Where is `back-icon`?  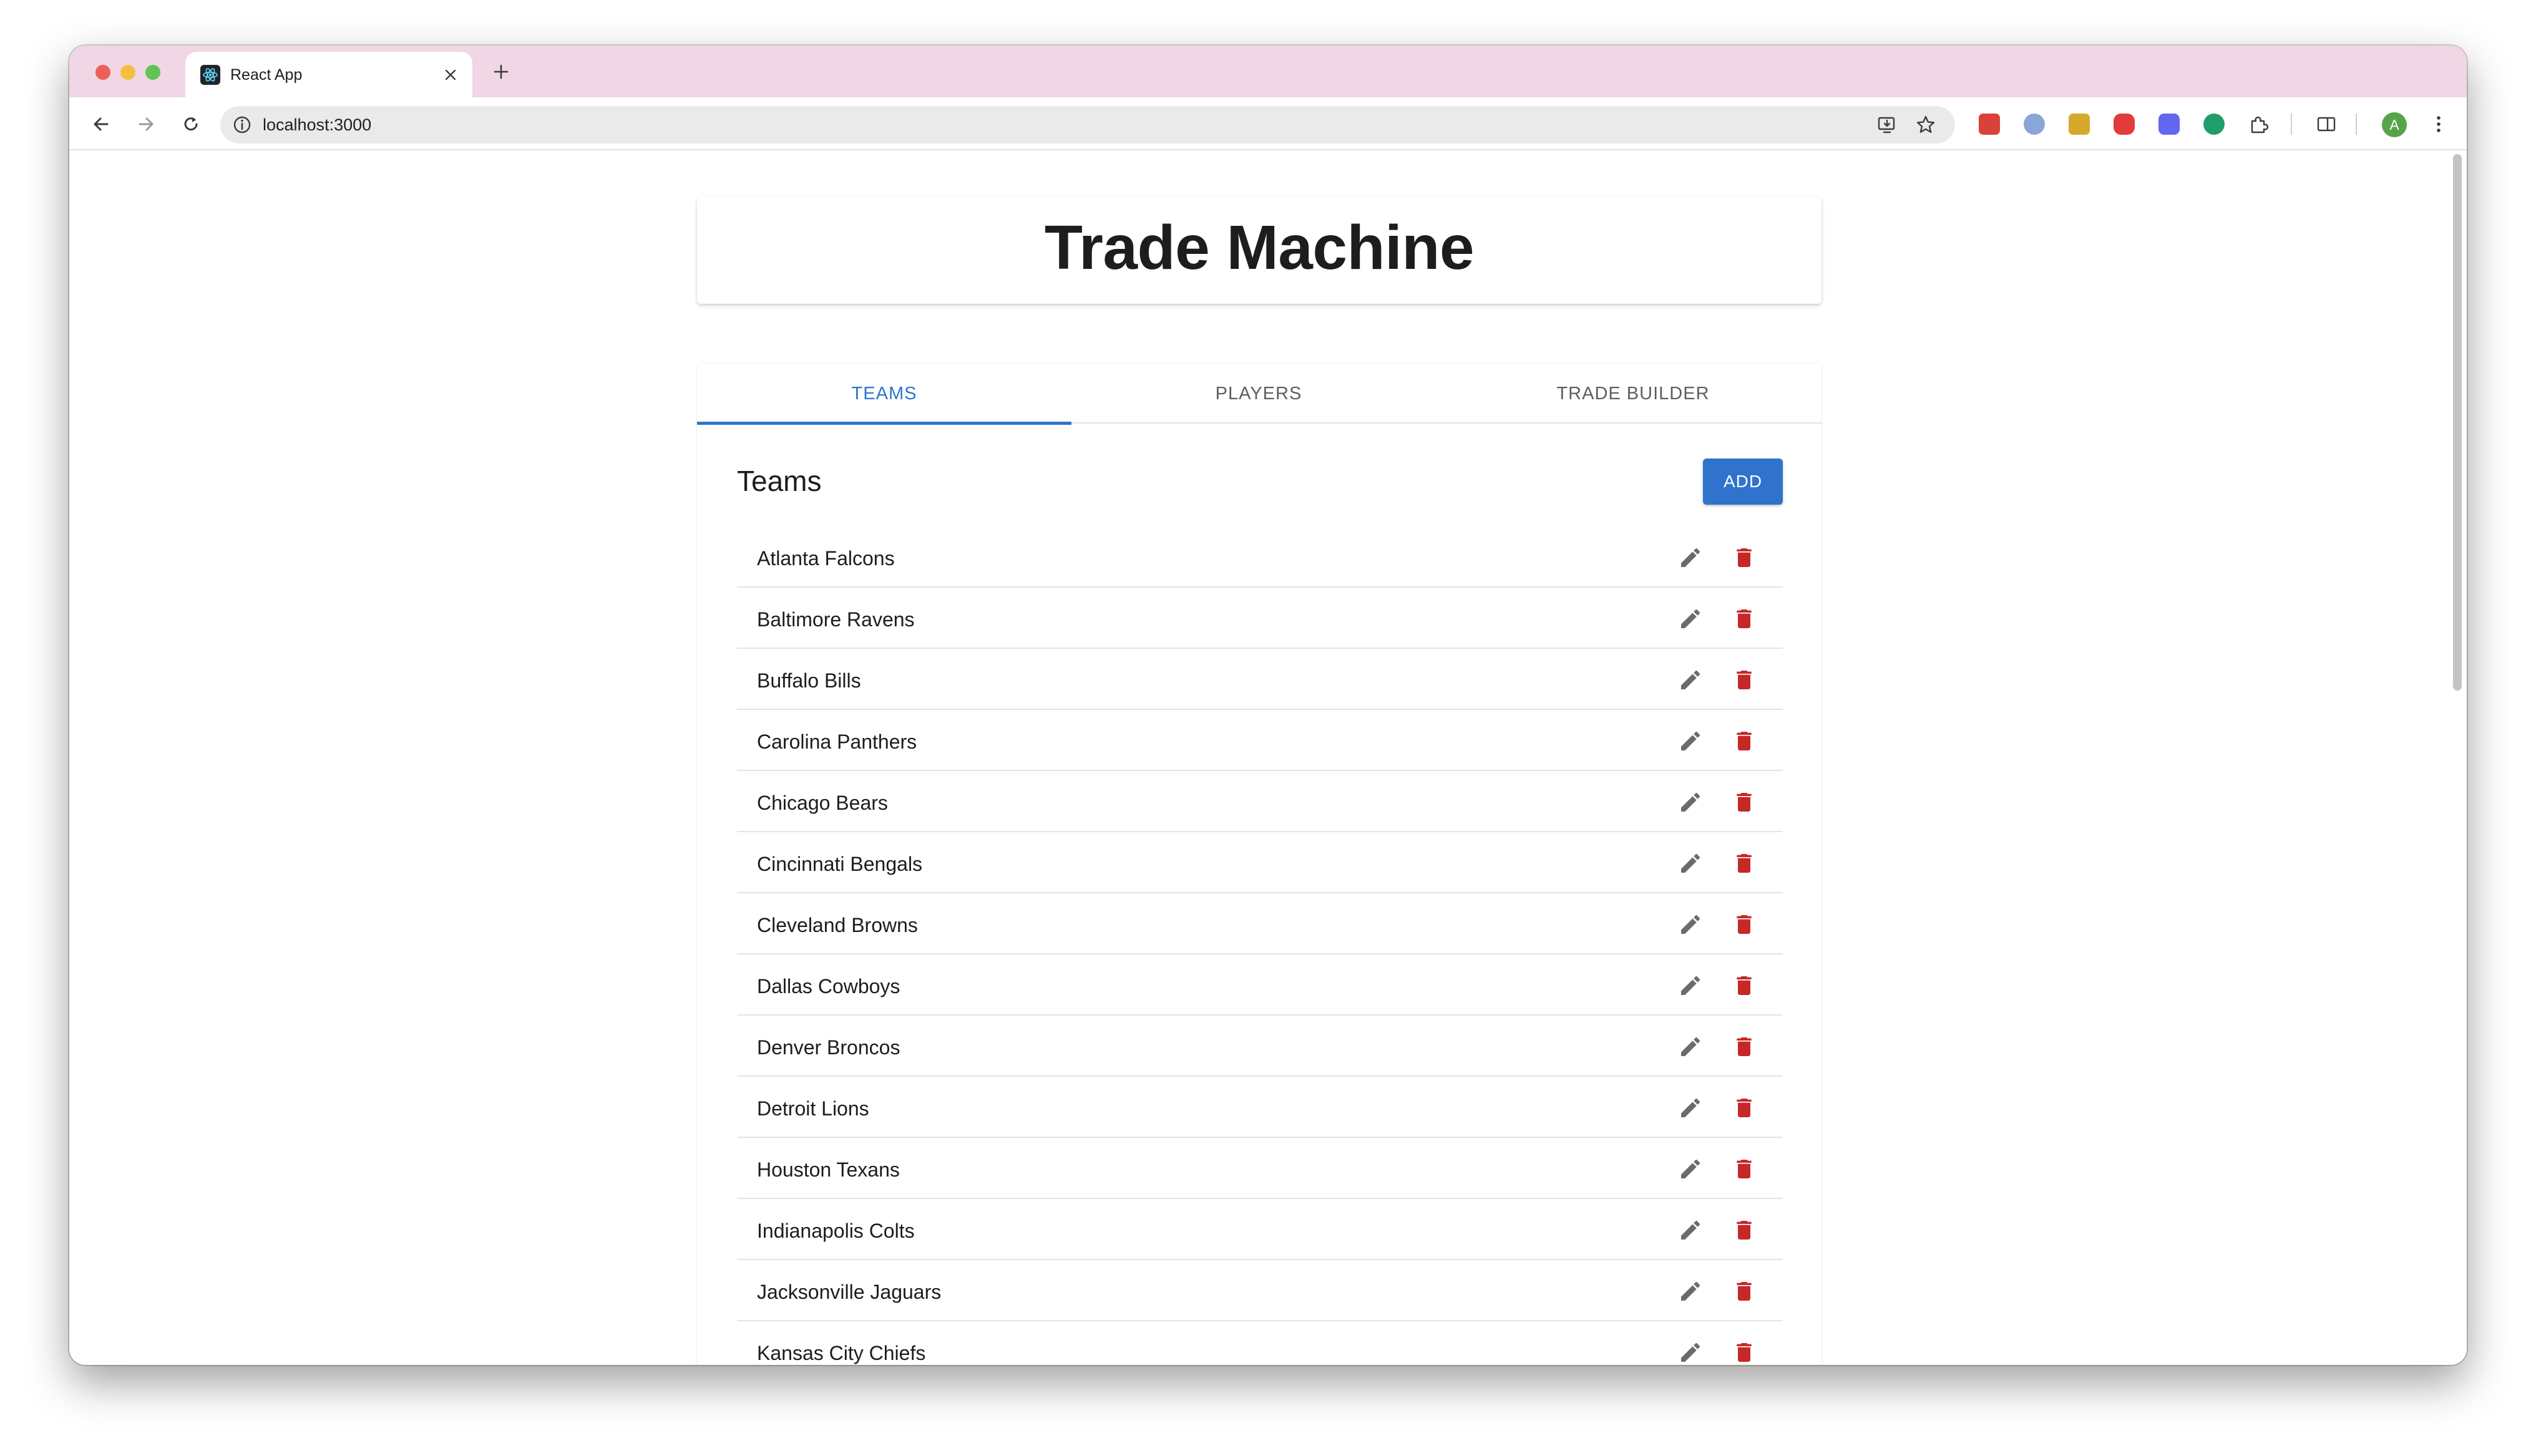
back-icon is located at coordinates (101, 124).